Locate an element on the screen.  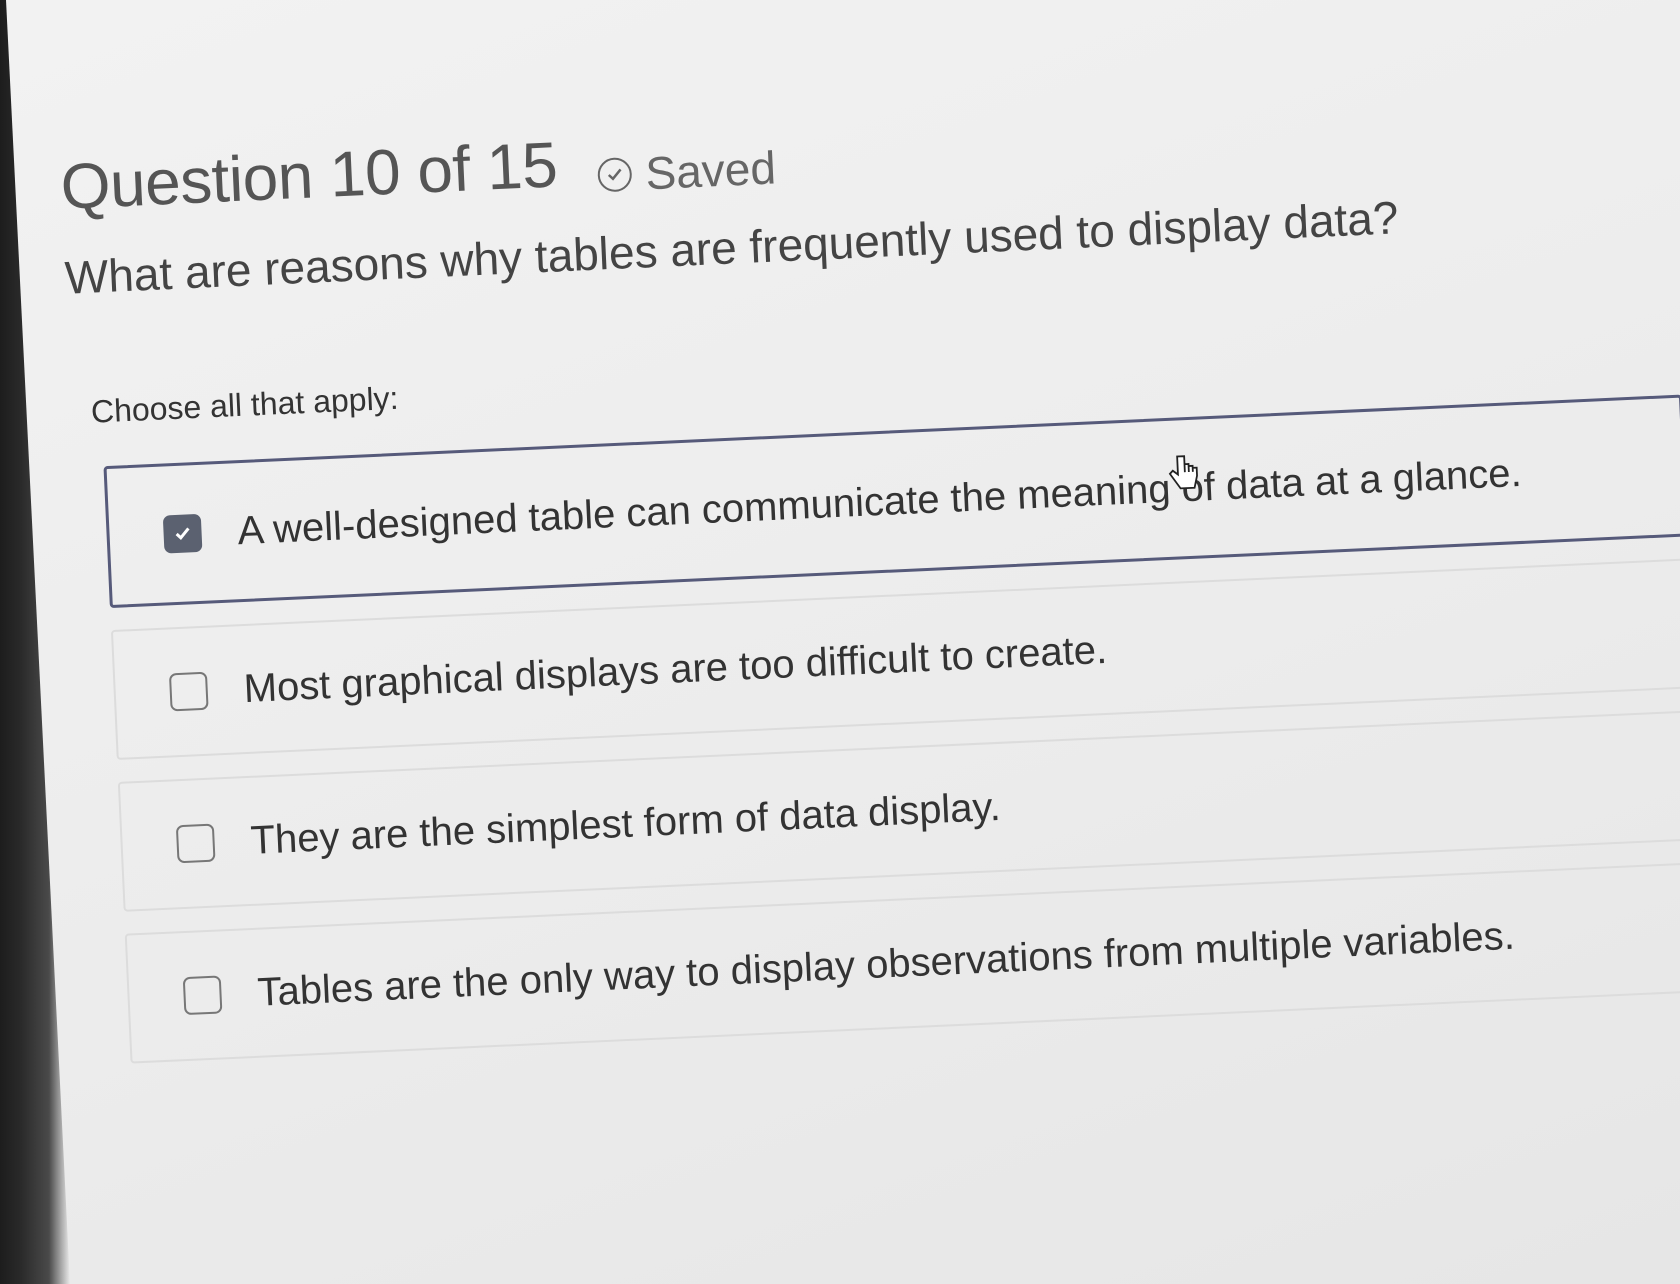
saved-label: Saved is located at coordinates (710, 170).